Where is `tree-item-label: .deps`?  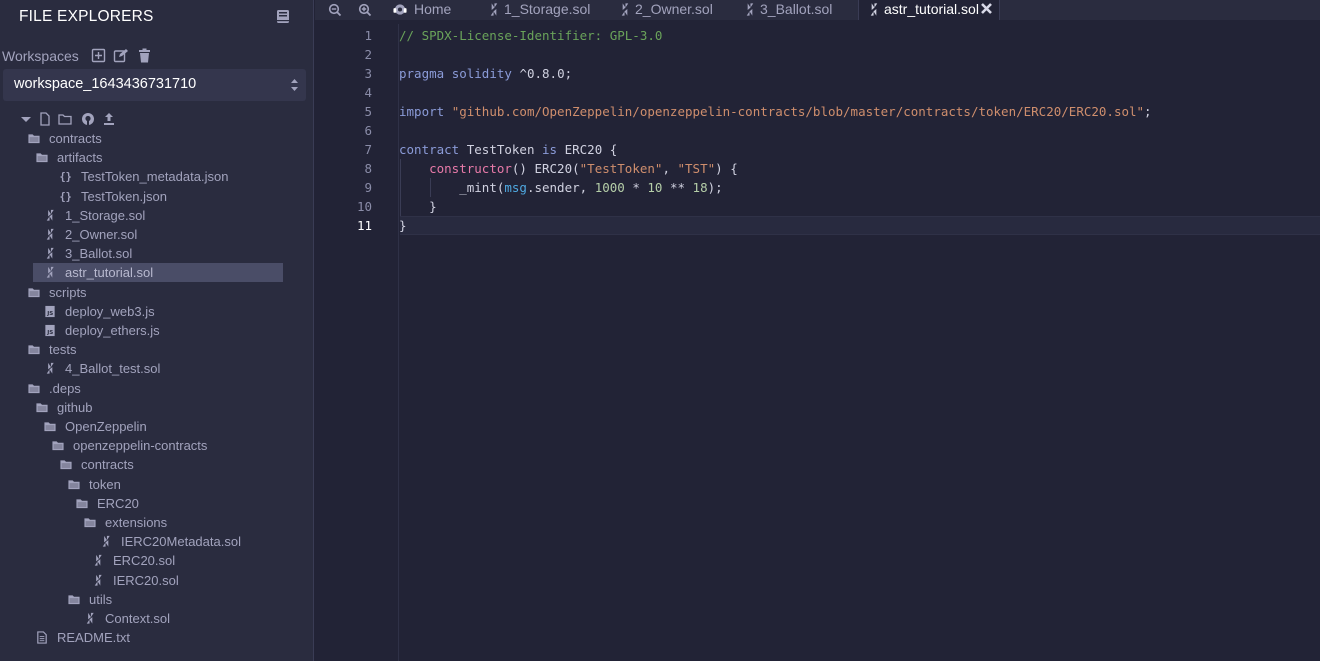 tree-item-label: .deps is located at coordinates (65, 388).